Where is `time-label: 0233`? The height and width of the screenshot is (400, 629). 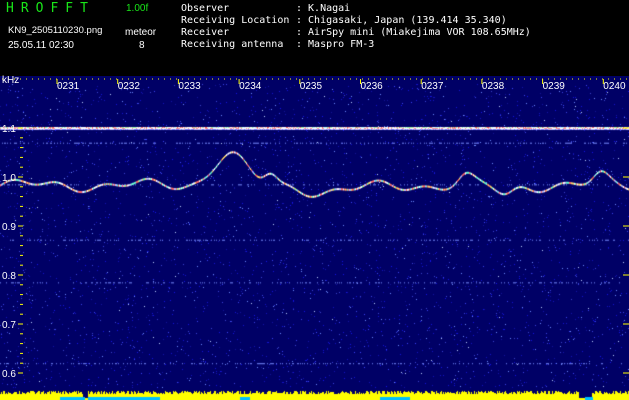
time-label: 0233 is located at coordinates (189, 86).